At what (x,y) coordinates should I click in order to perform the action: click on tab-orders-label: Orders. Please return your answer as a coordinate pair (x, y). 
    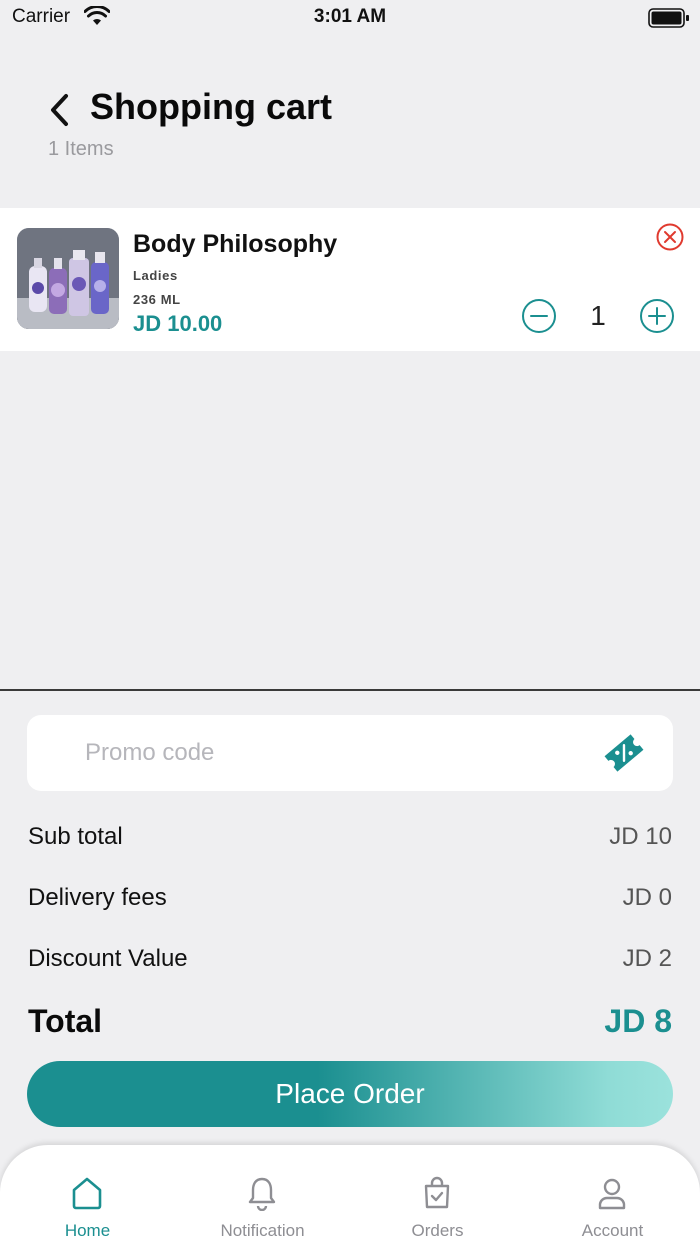
    Looking at the image, I should click on (437, 1230).